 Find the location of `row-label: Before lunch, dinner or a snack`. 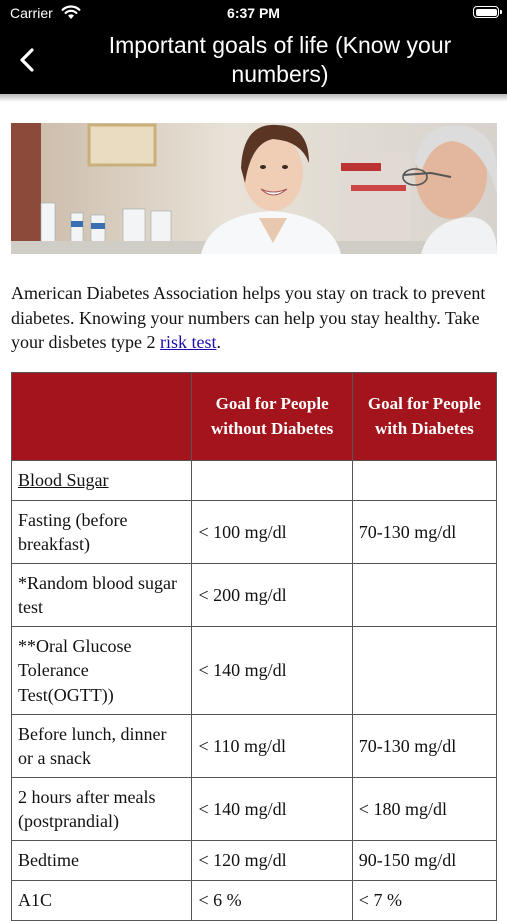

row-label: Before lunch, dinner or a snack is located at coordinates (101, 746).